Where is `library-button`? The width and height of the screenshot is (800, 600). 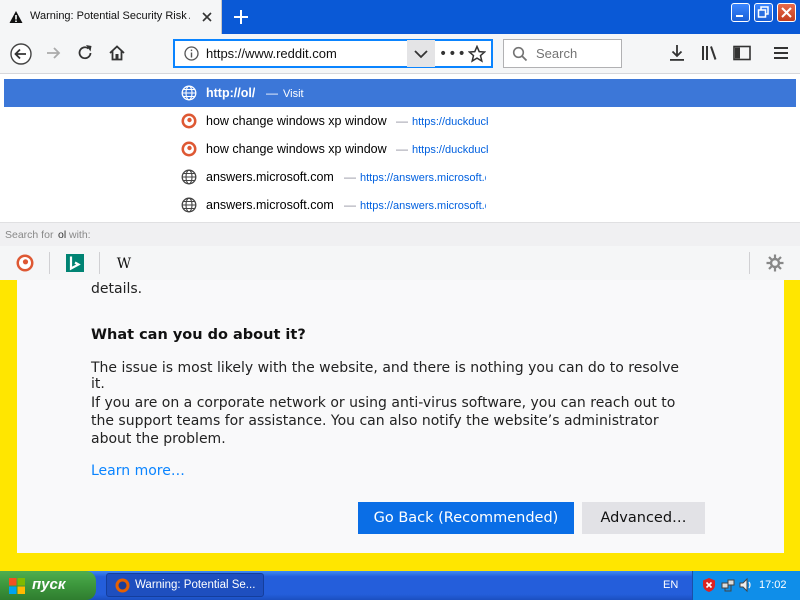
library-button is located at coordinates (710, 53).